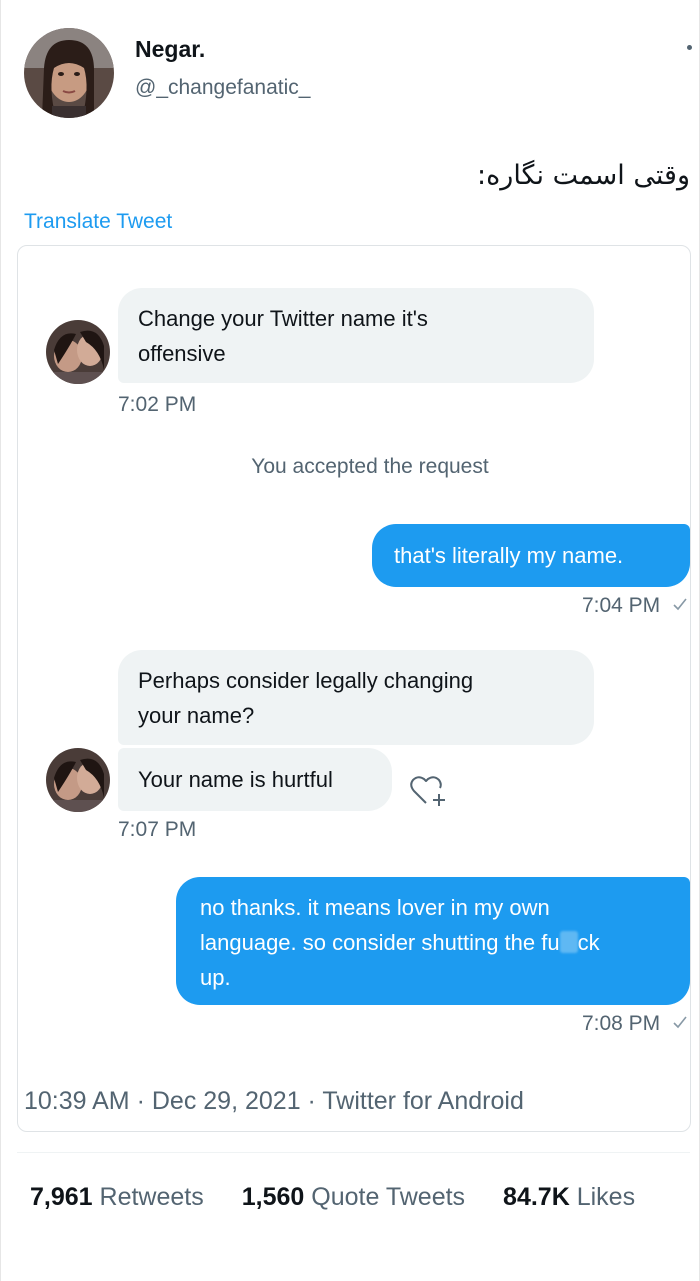 This screenshot has height=1281, width=700. Describe the element at coordinates (306, 680) in the screenshot. I see `message-text: Perhaps consider legally changing` at that location.